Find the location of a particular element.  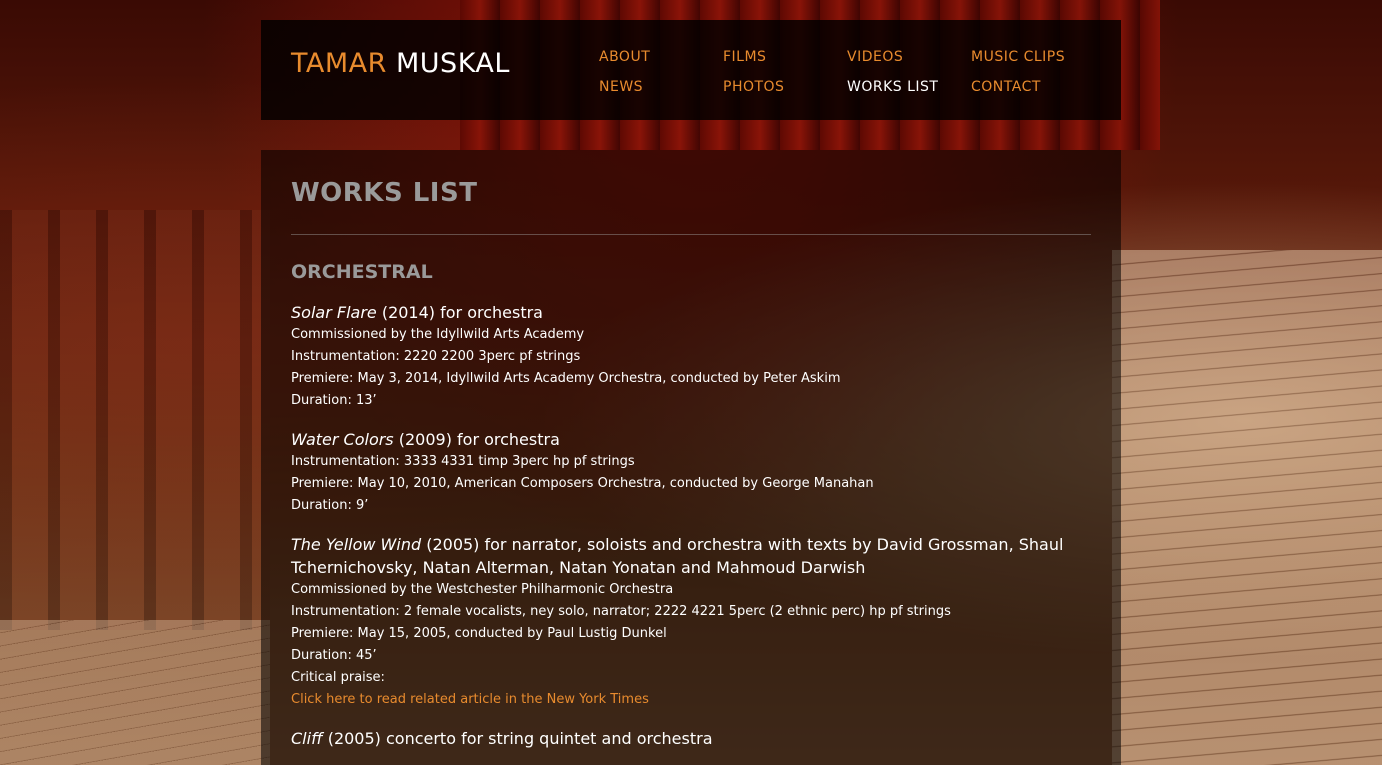

section-title-orchestral: ORCHESTRAL is located at coordinates (362, 272).